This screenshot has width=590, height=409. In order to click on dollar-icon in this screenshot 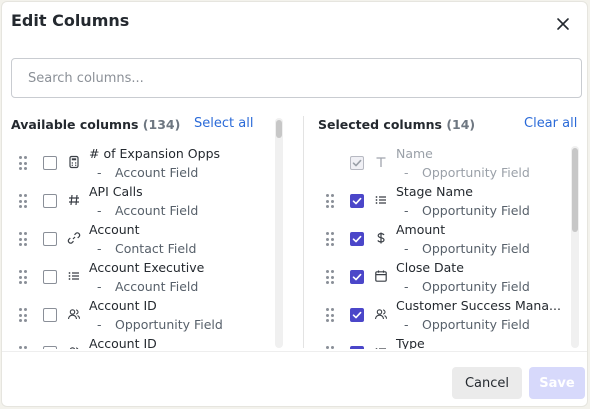, I will do `click(381, 238)`.